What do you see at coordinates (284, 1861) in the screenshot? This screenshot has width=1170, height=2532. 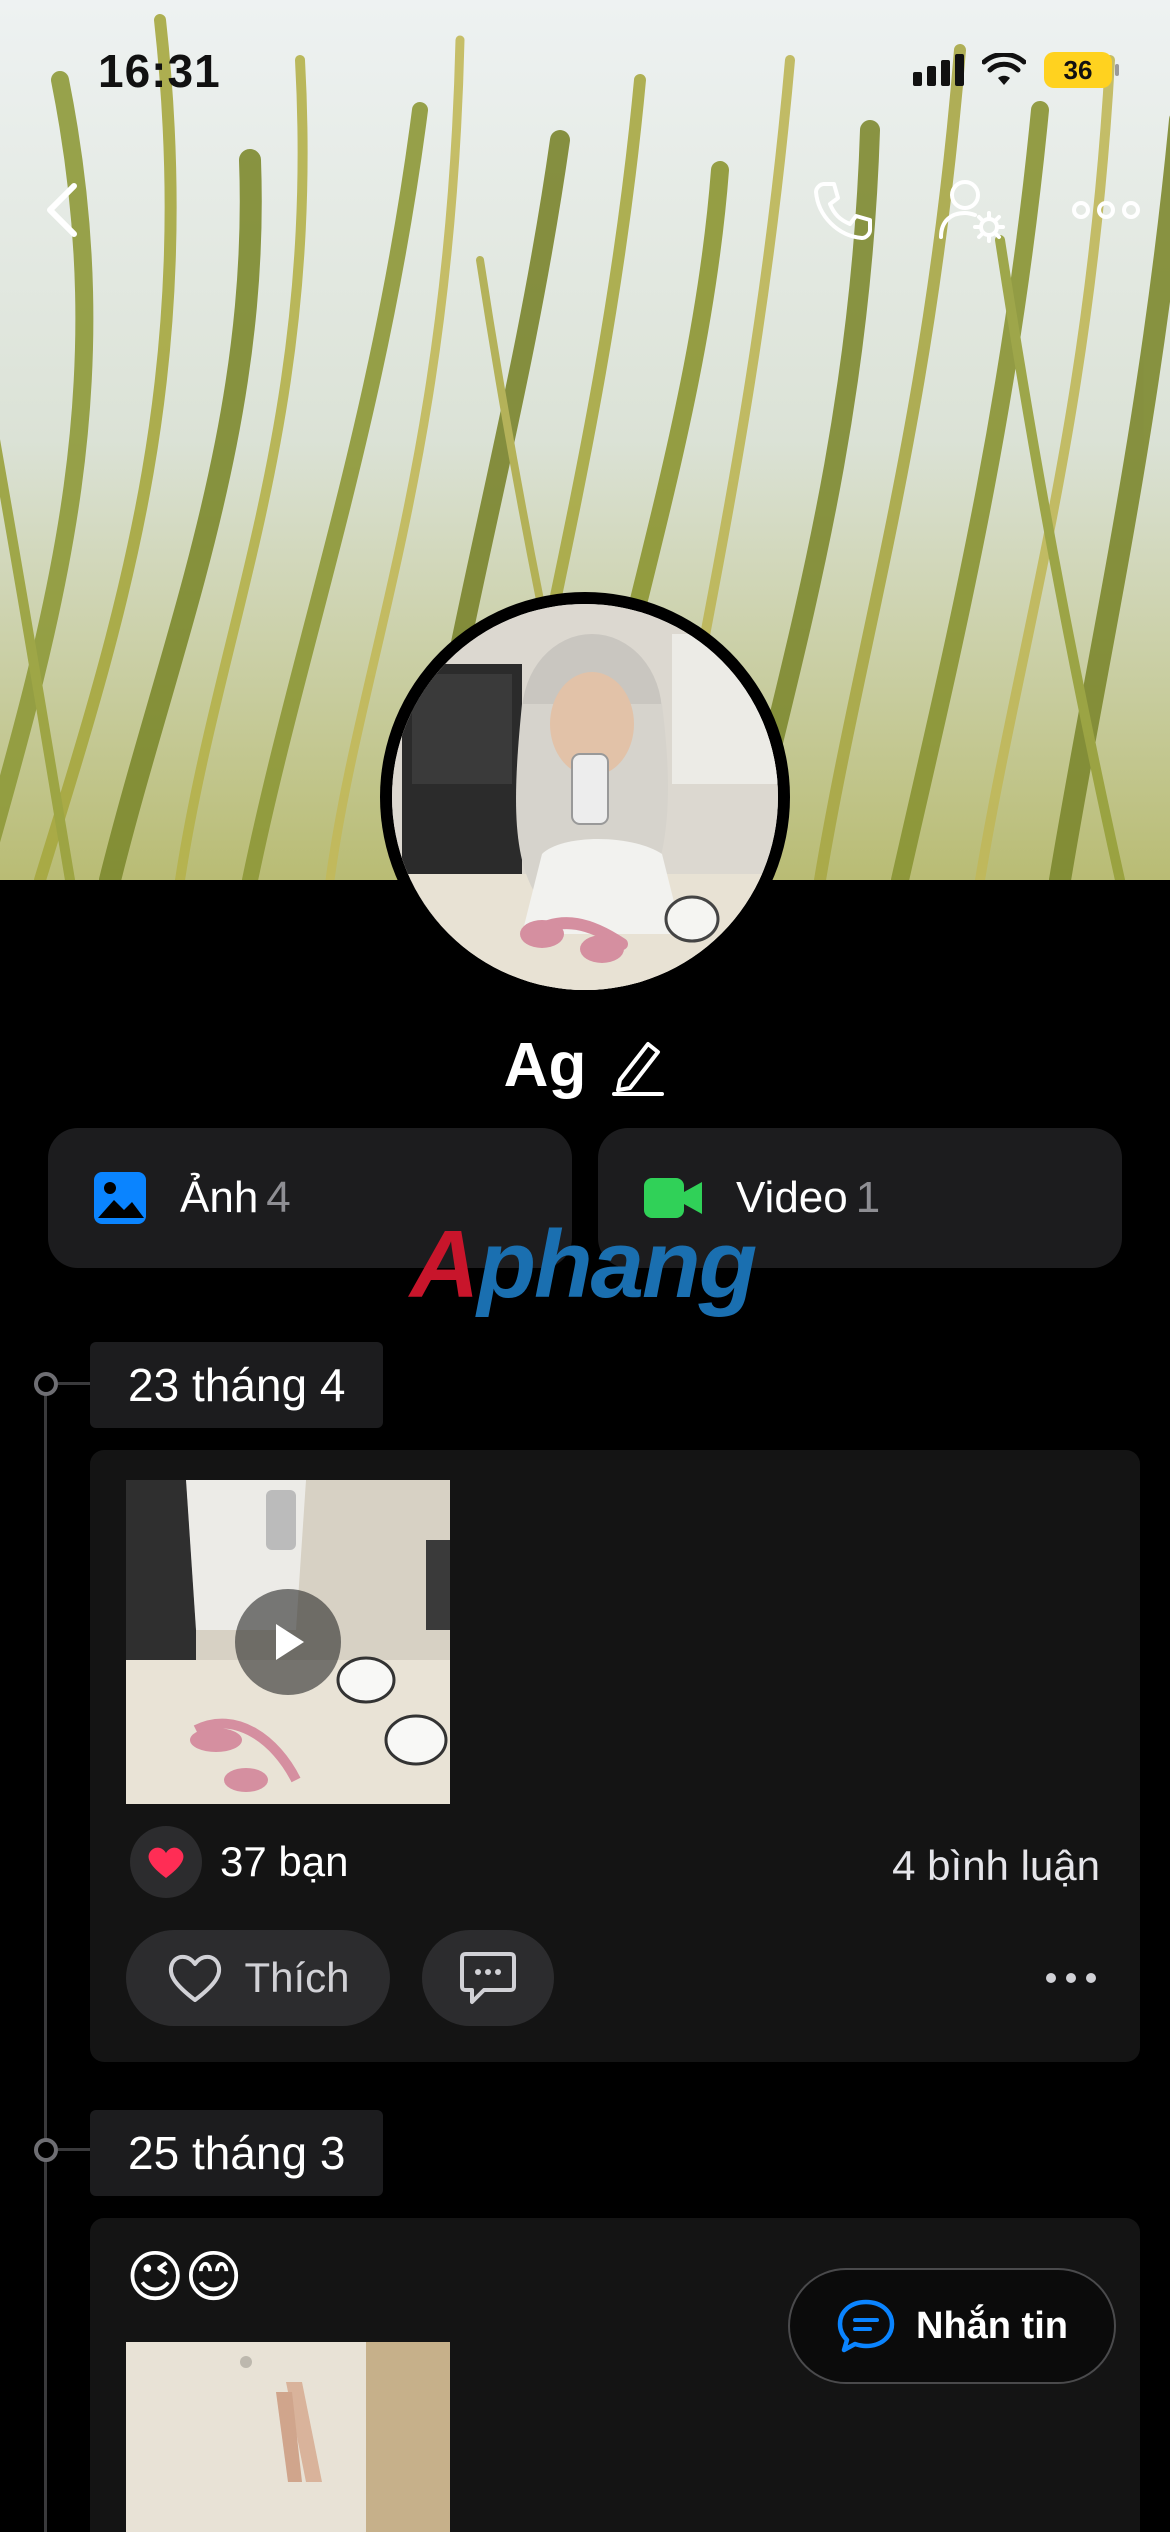 I see `likes-count: 37 bạn` at bounding box center [284, 1861].